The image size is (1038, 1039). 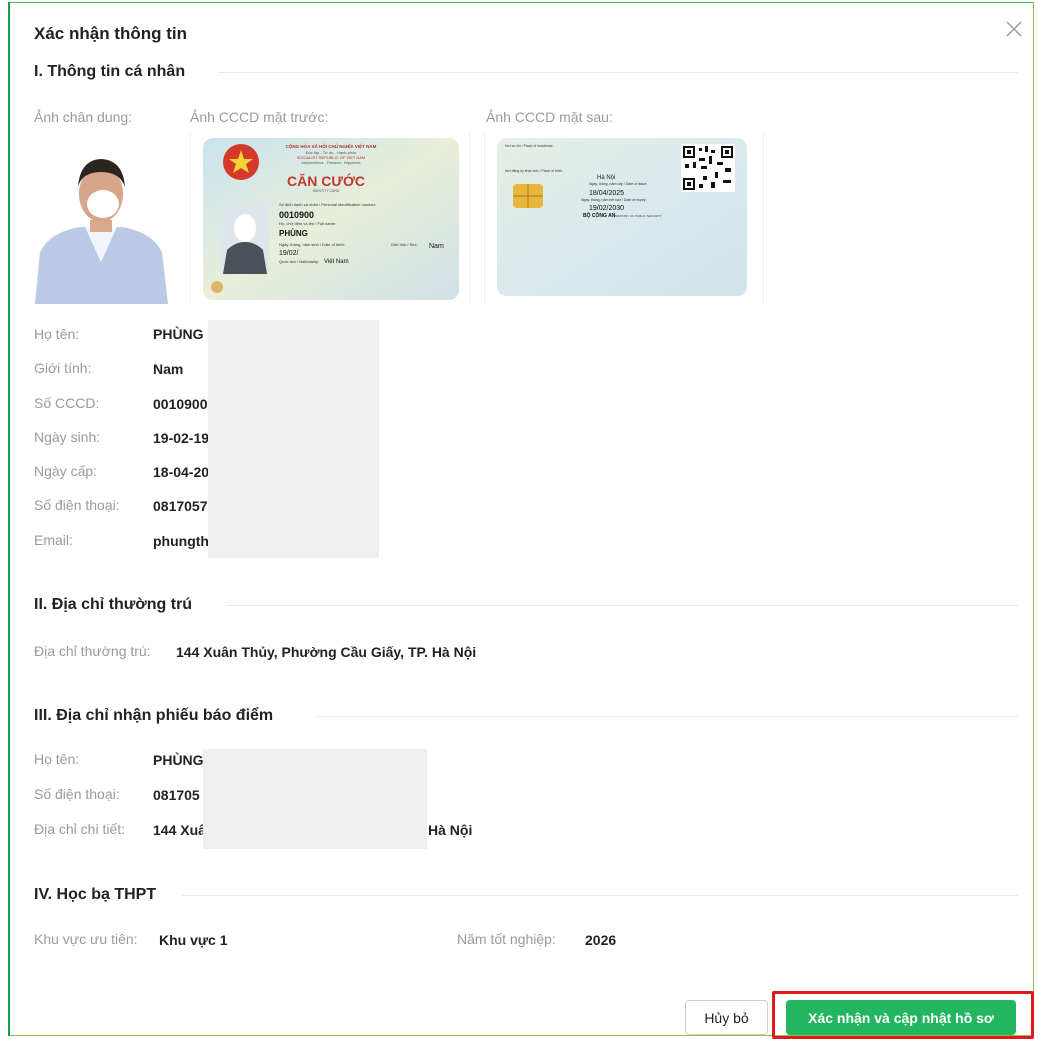 What do you see at coordinates (404, 244) in the screenshot?
I see `card-sex-label: Giới tính / Sex:` at bounding box center [404, 244].